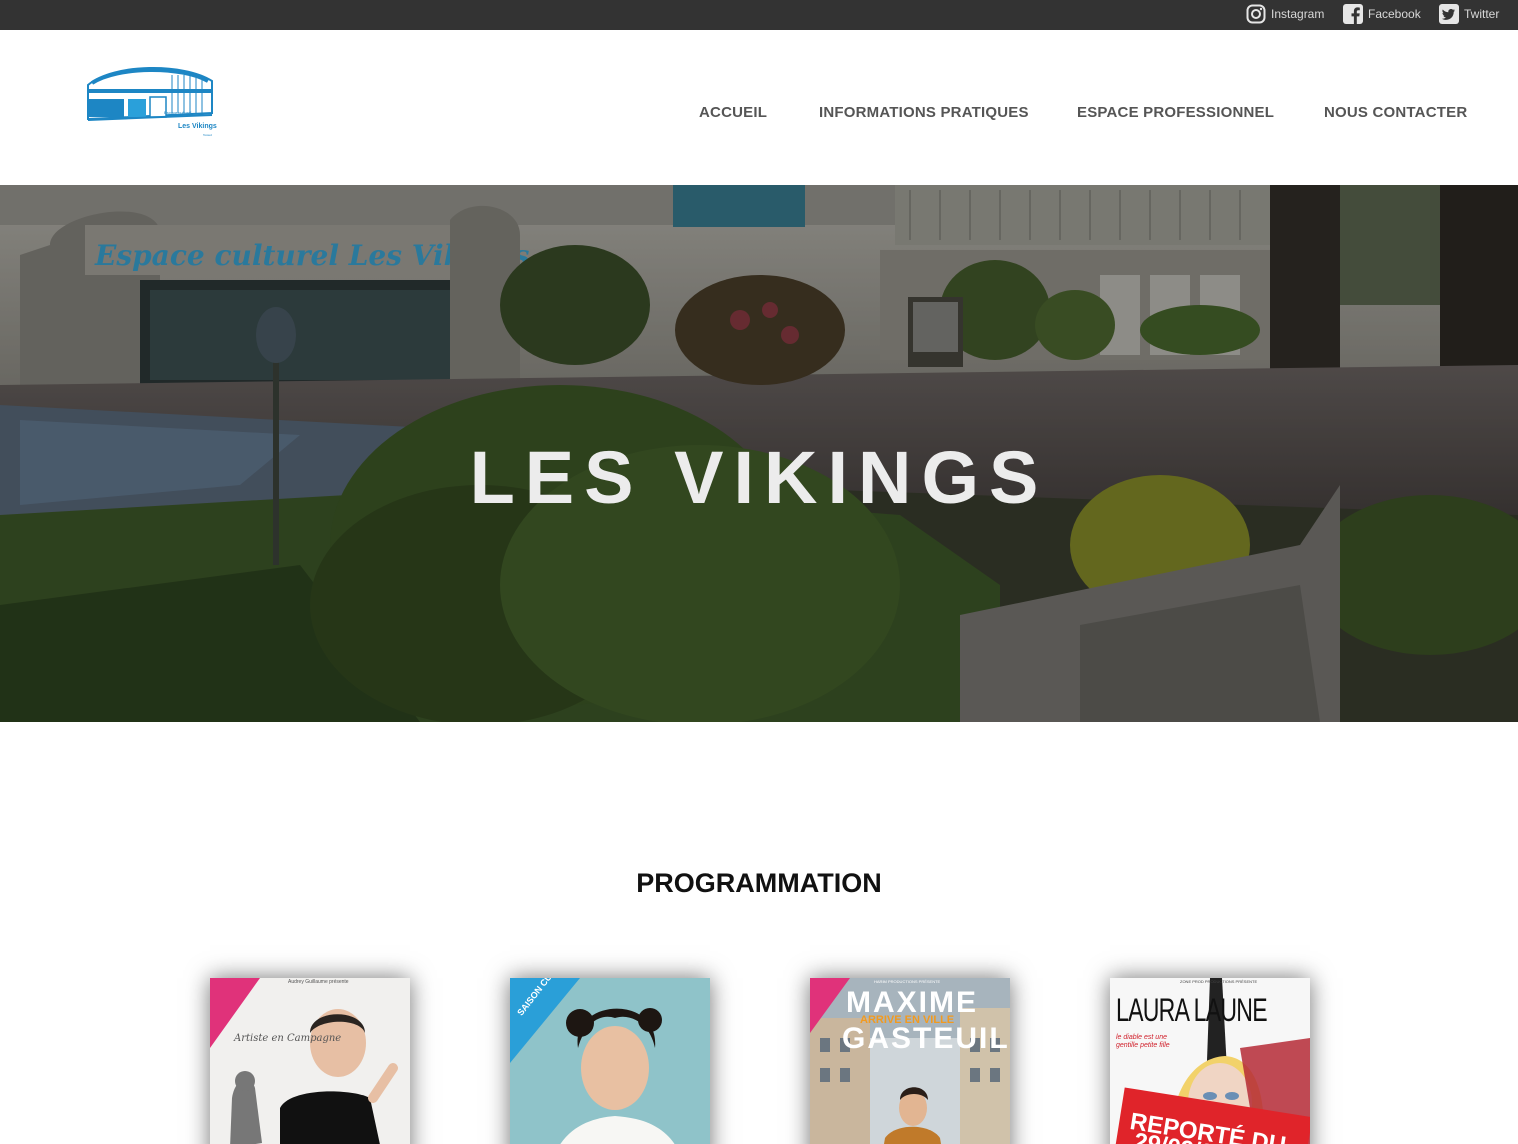  Describe the element at coordinates (207, 135) in the screenshot. I see `logo-town: Tosted` at that location.